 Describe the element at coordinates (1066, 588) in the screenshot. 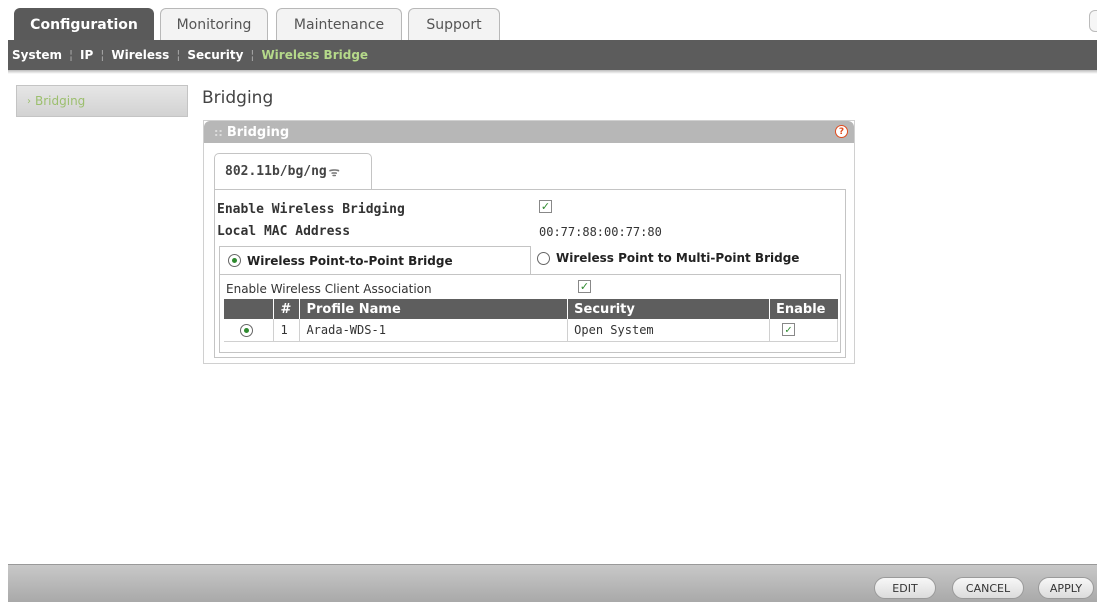

I see `apply-button: APPLY` at that location.